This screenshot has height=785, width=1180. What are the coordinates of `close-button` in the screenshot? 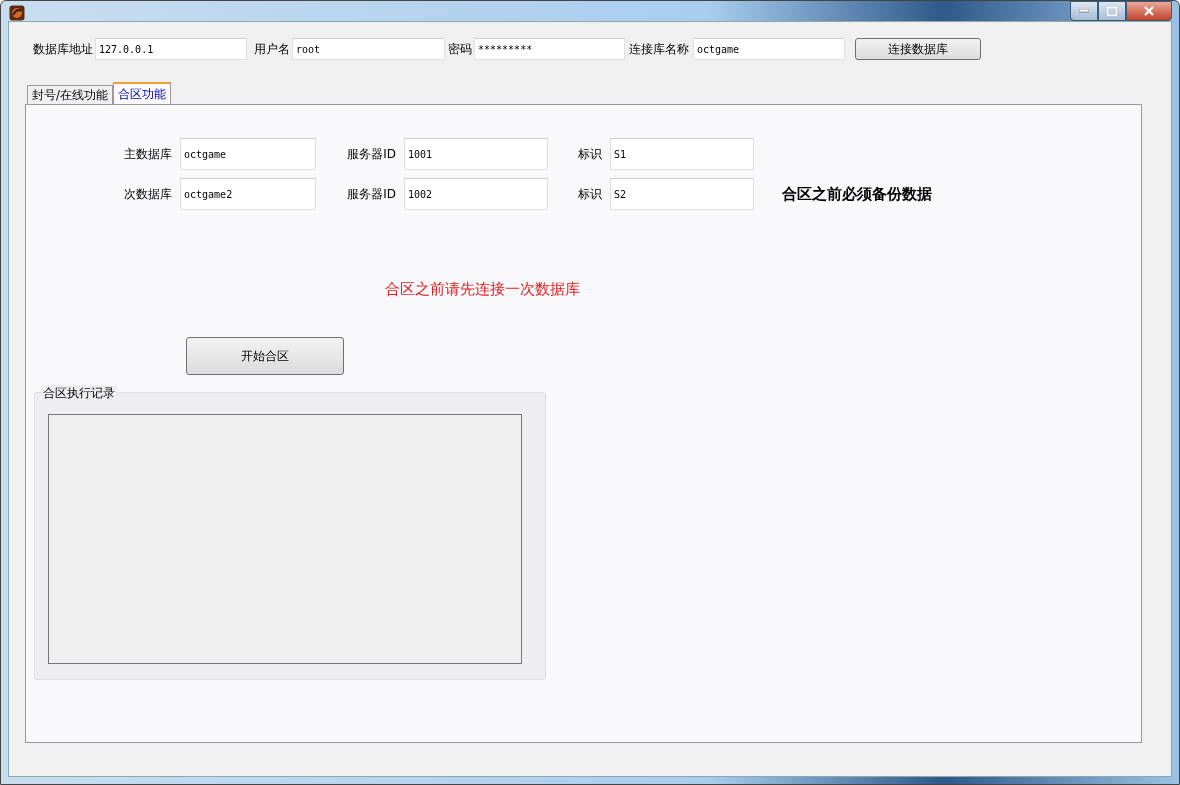 It's located at (1149, 11).